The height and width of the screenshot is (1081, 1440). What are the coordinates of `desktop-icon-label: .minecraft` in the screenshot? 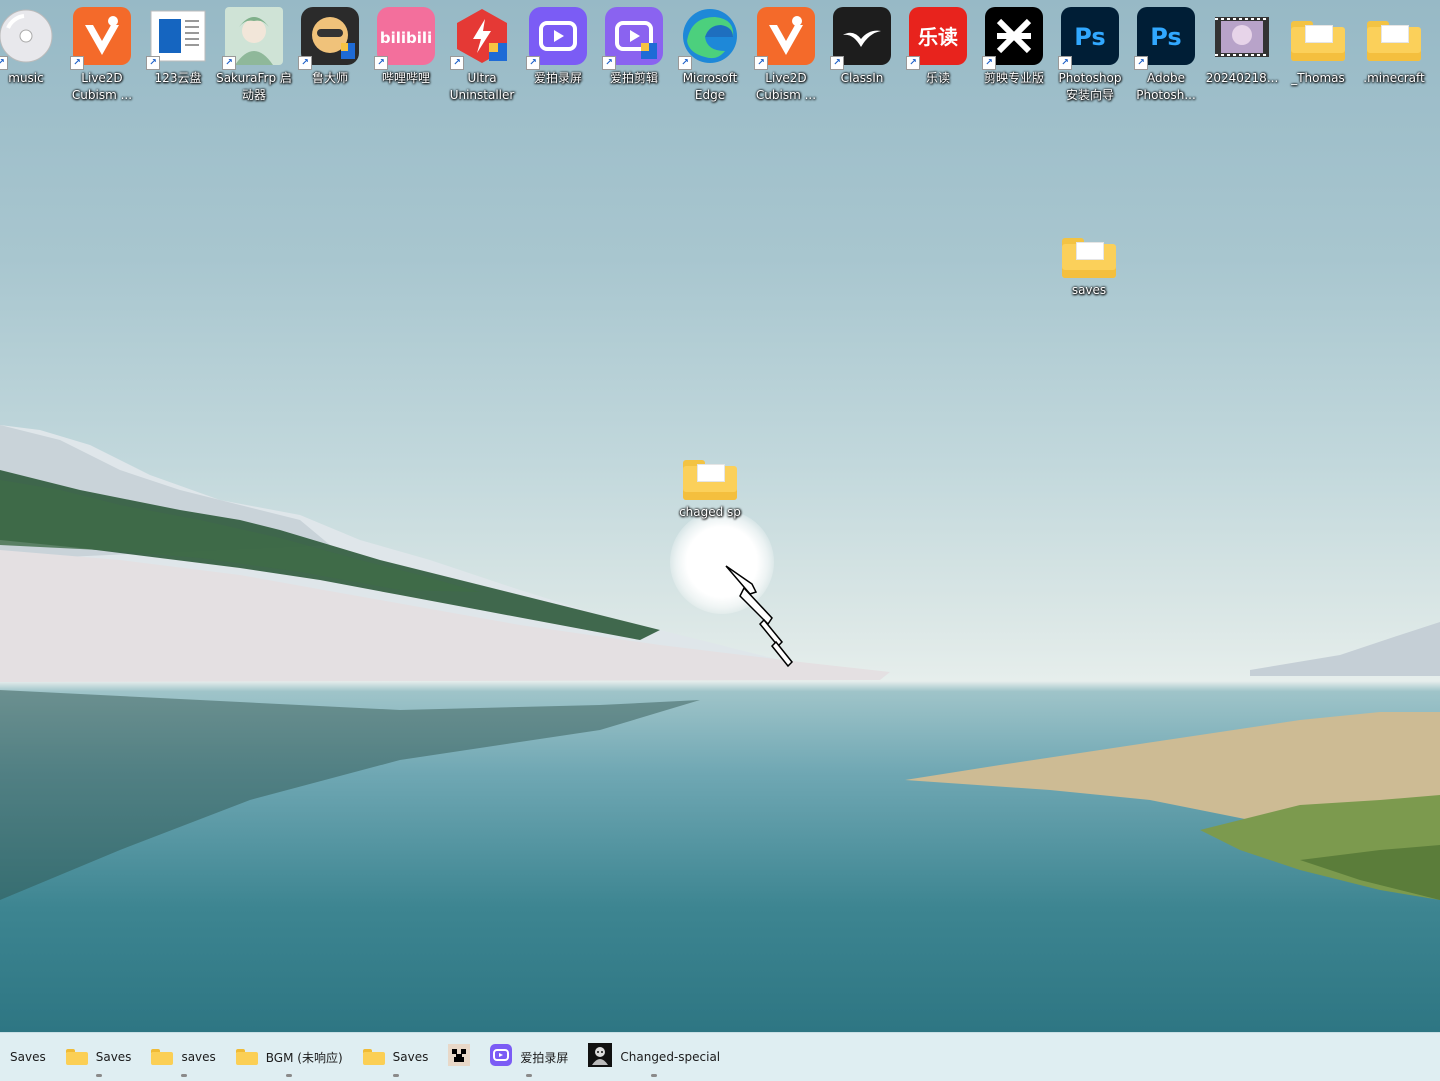 It's located at (1394, 78).